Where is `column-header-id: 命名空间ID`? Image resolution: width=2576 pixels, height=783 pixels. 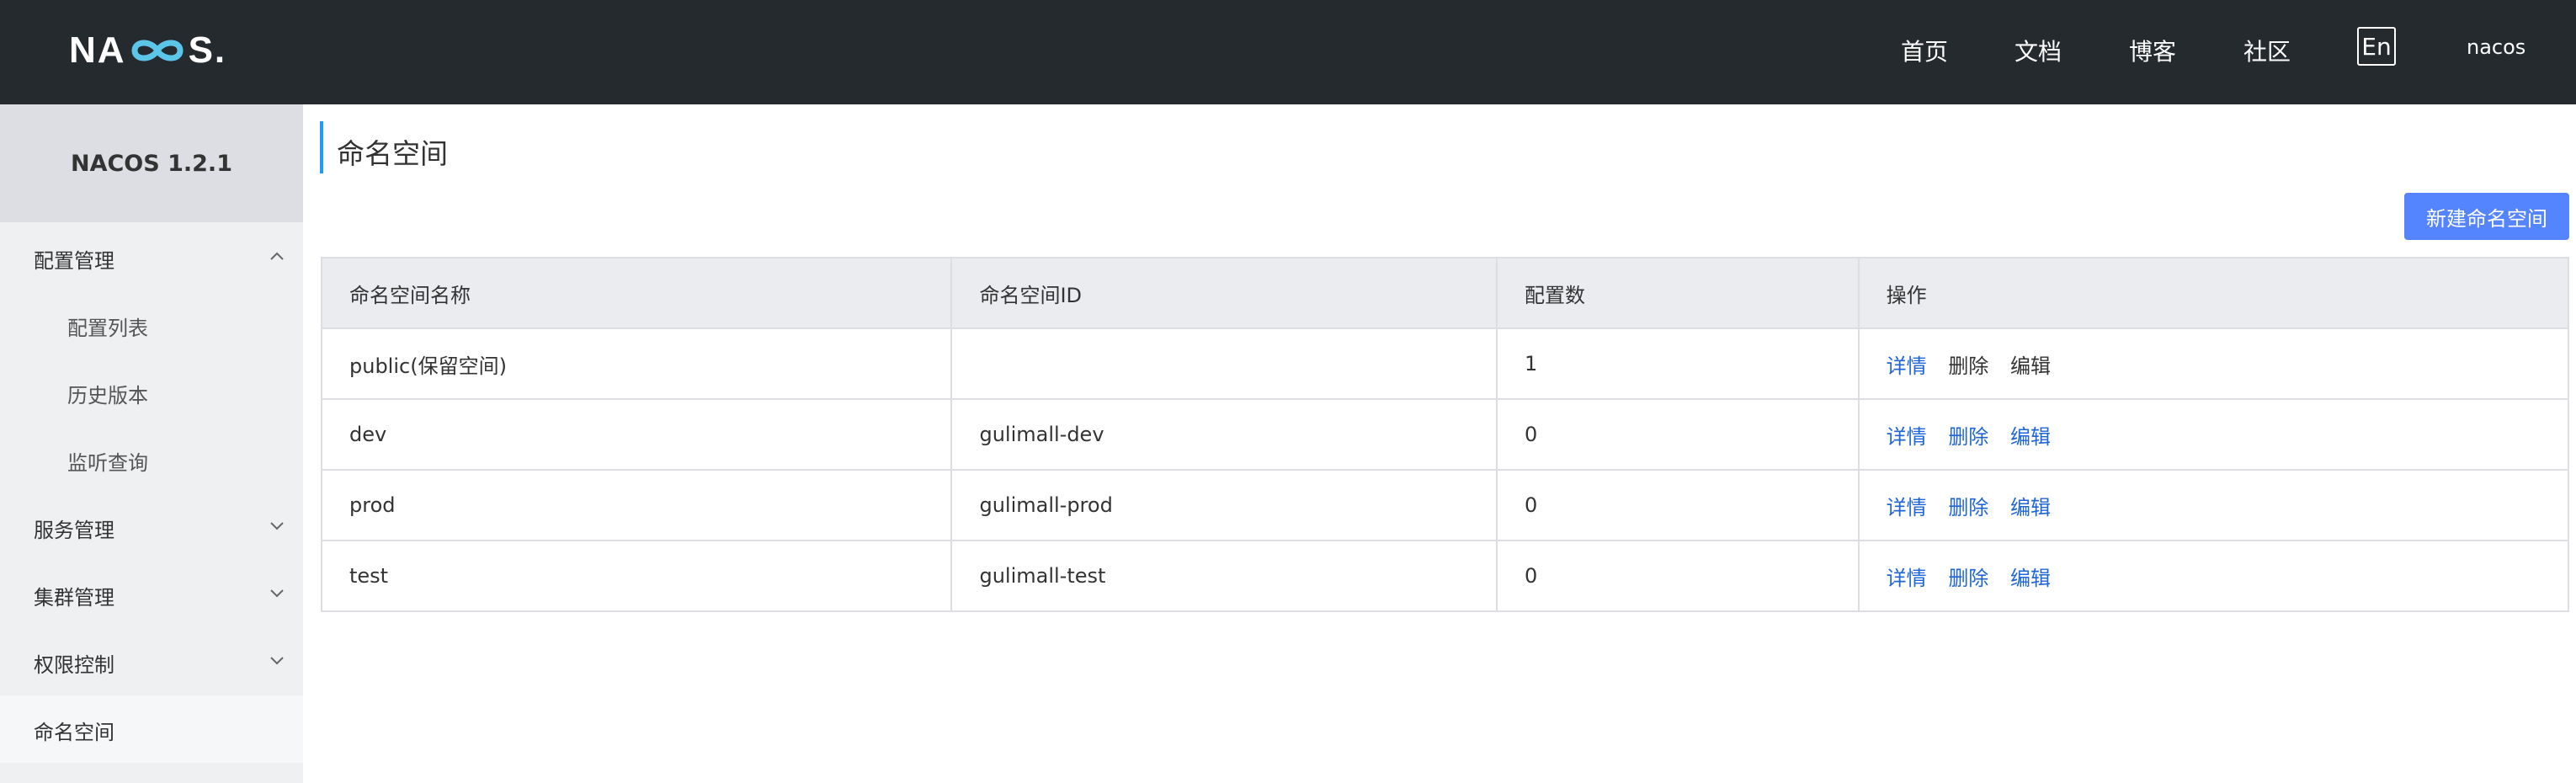 column-header-id: 命名空间ID is located at coordinates (1224, 293).